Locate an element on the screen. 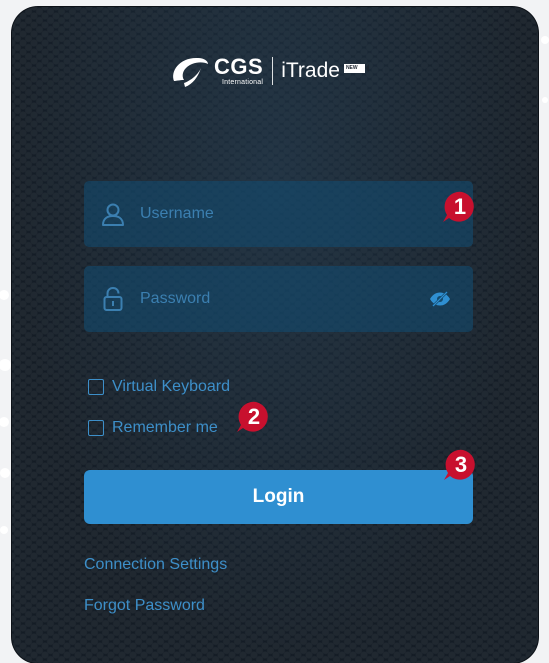 The height and width of the screenshot is (663, 549). cgs-logo-icon is located at coordinates (190, 72).